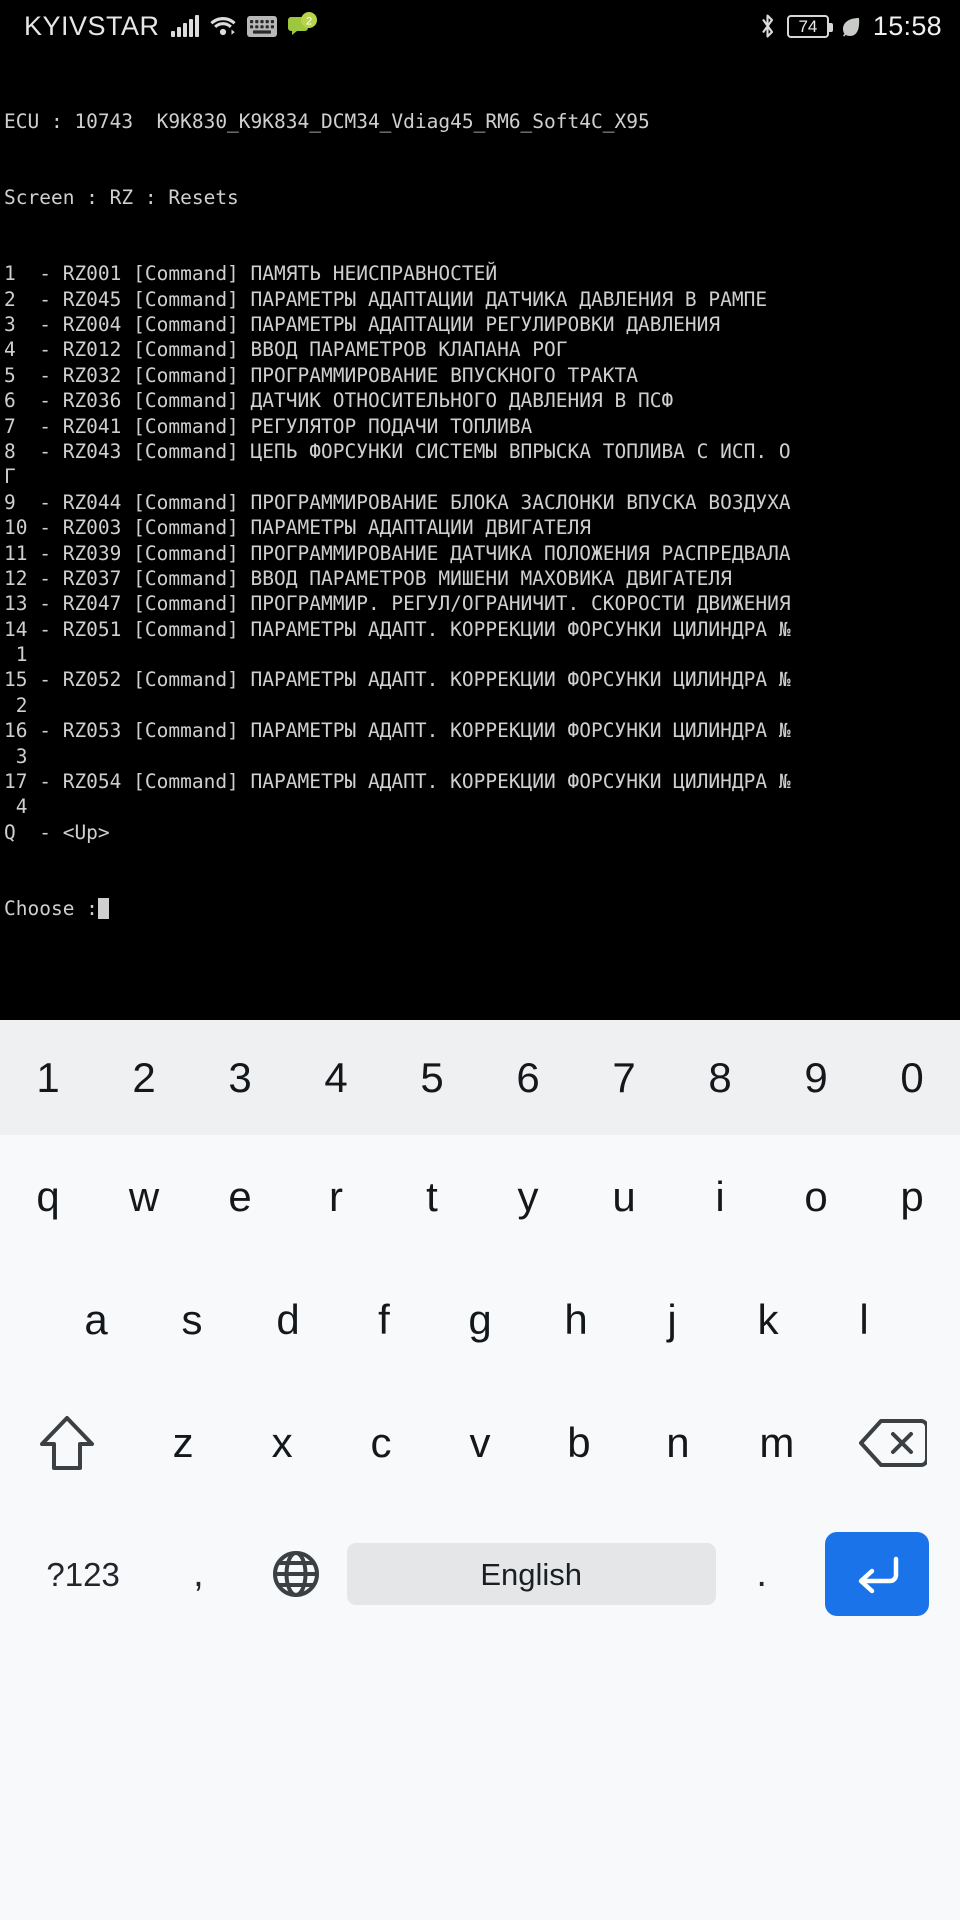 This screenshot has width=960, height=1920. Describe the element at coordinates (432, 1077) in the screenshot. I see `key-5: 5` at that location.